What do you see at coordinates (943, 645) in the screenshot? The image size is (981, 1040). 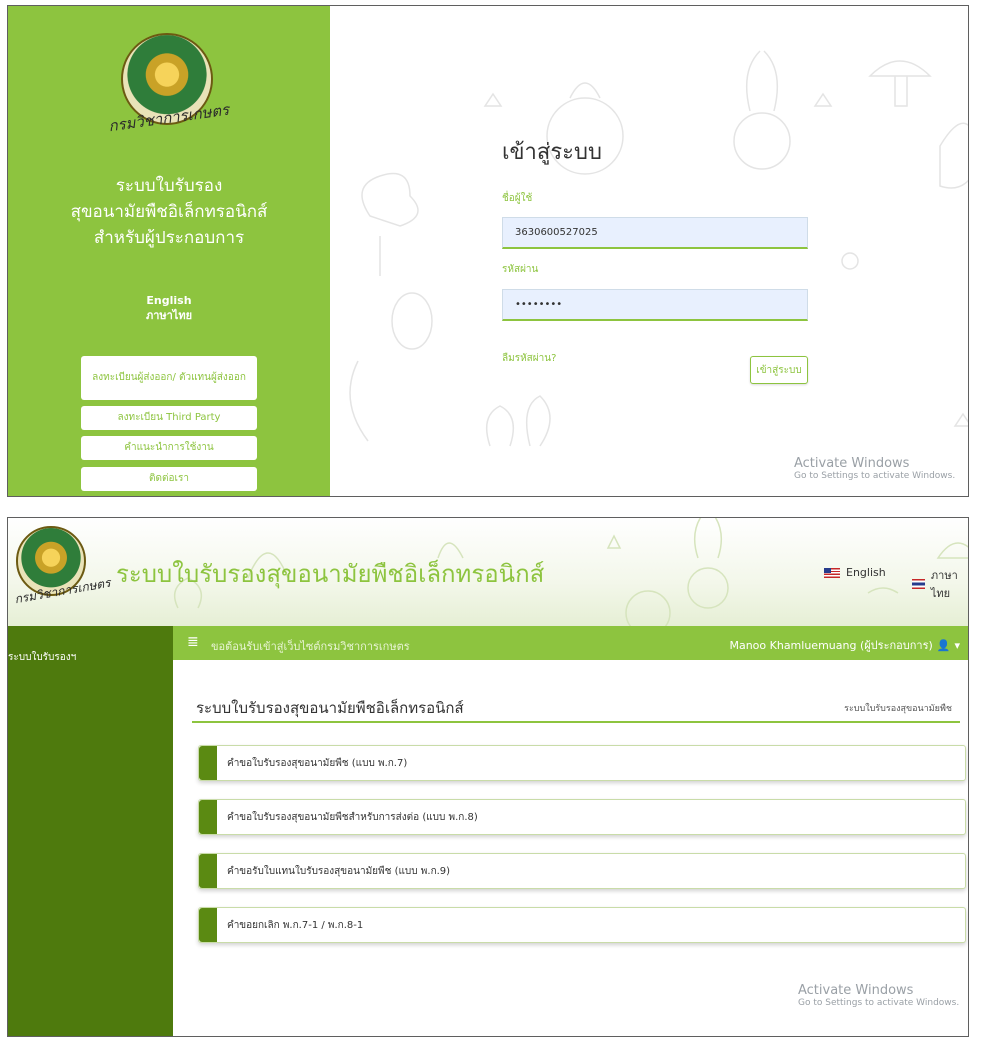 I see `user-icon: 👤` at bounding box center [943, 645].